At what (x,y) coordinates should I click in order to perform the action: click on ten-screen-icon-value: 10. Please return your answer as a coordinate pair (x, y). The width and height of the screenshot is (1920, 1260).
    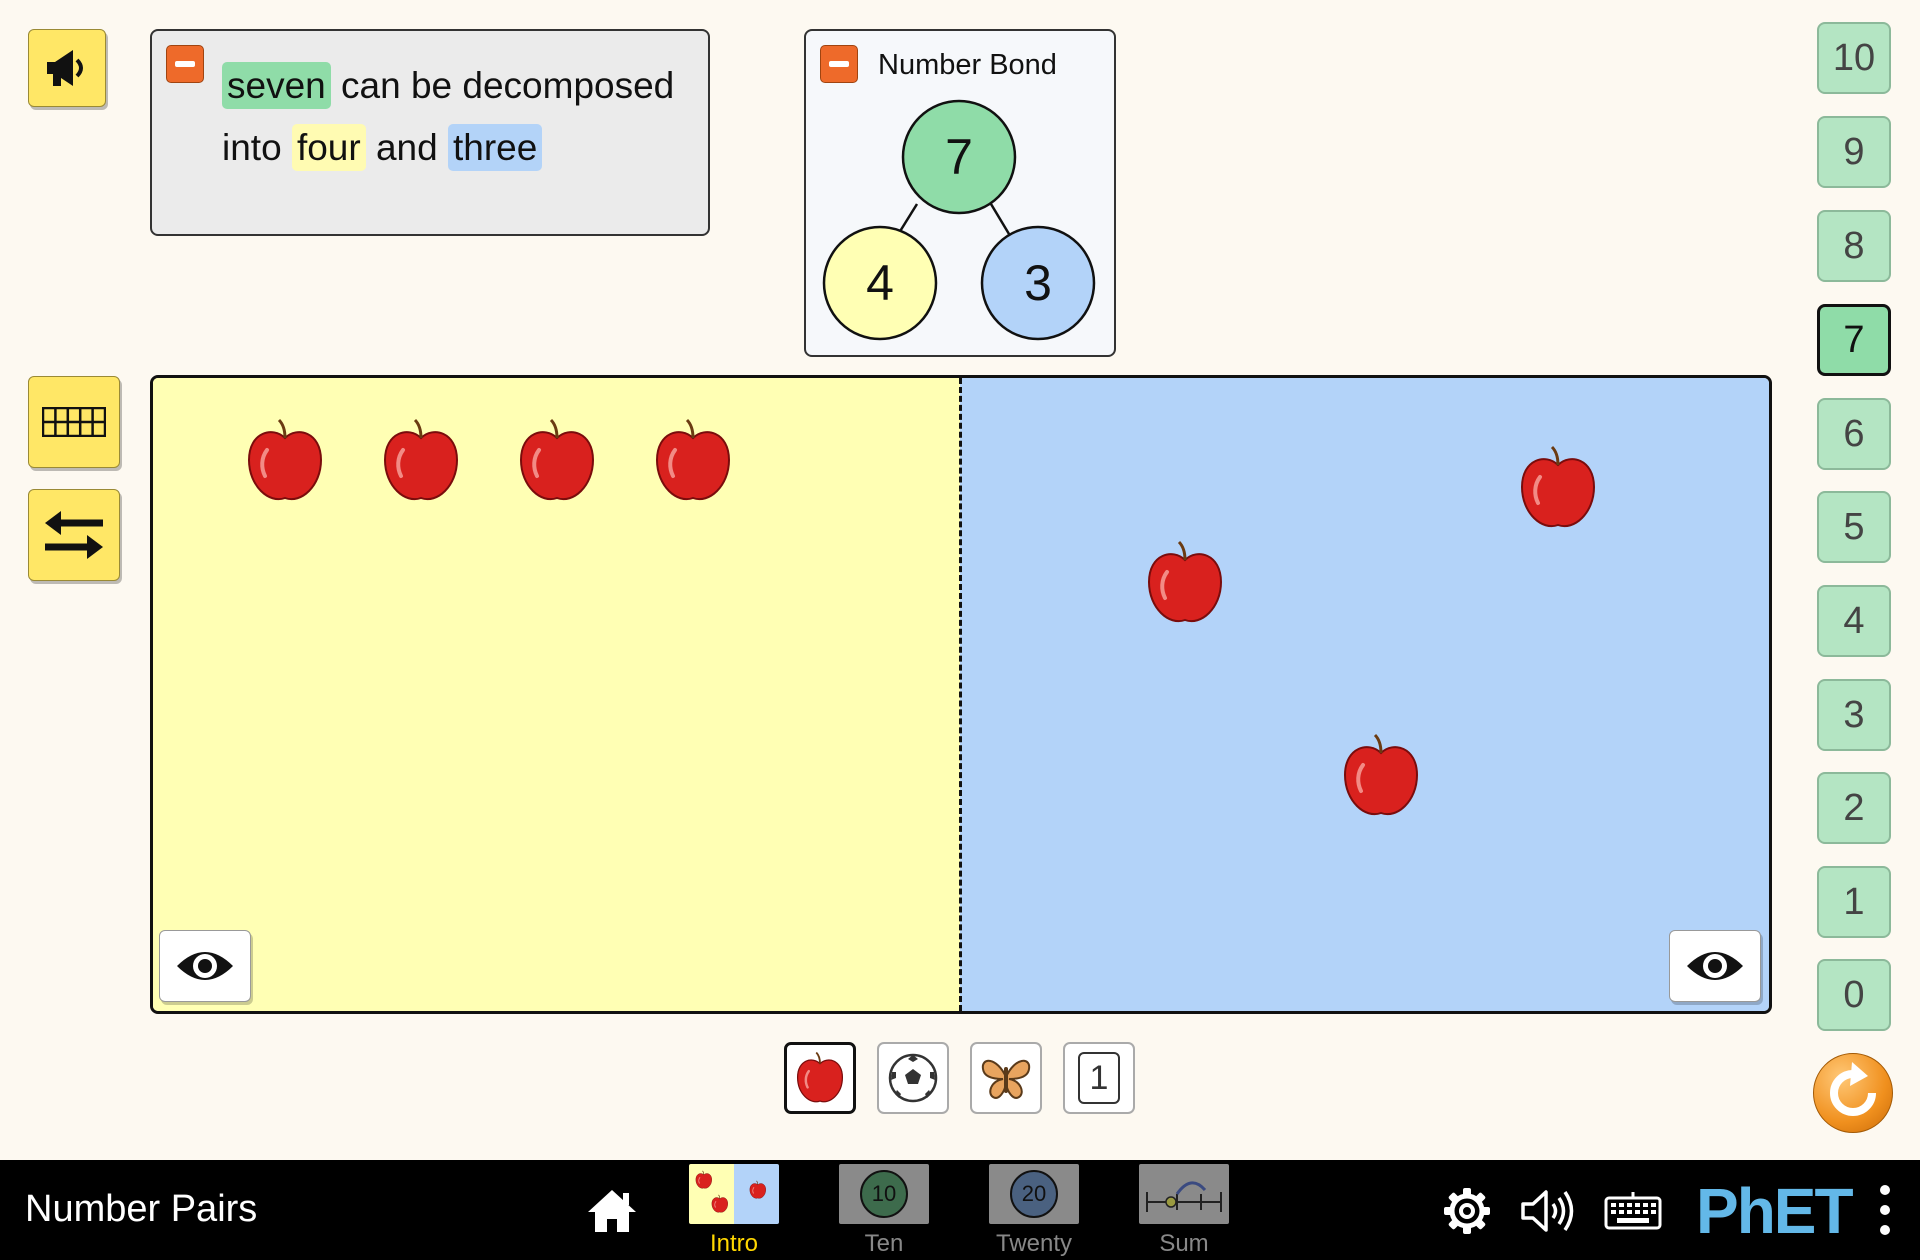
    Looking at the image, I should click on (884, 1193).